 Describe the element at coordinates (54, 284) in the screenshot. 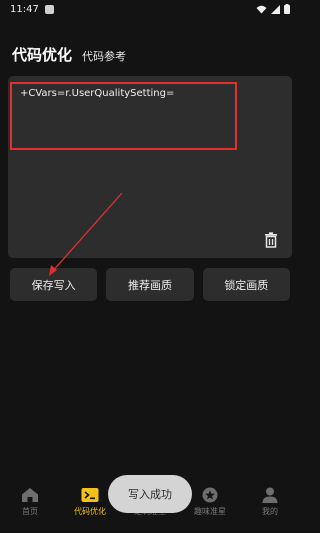

I see `save-write-button: 保存写入` at that location.